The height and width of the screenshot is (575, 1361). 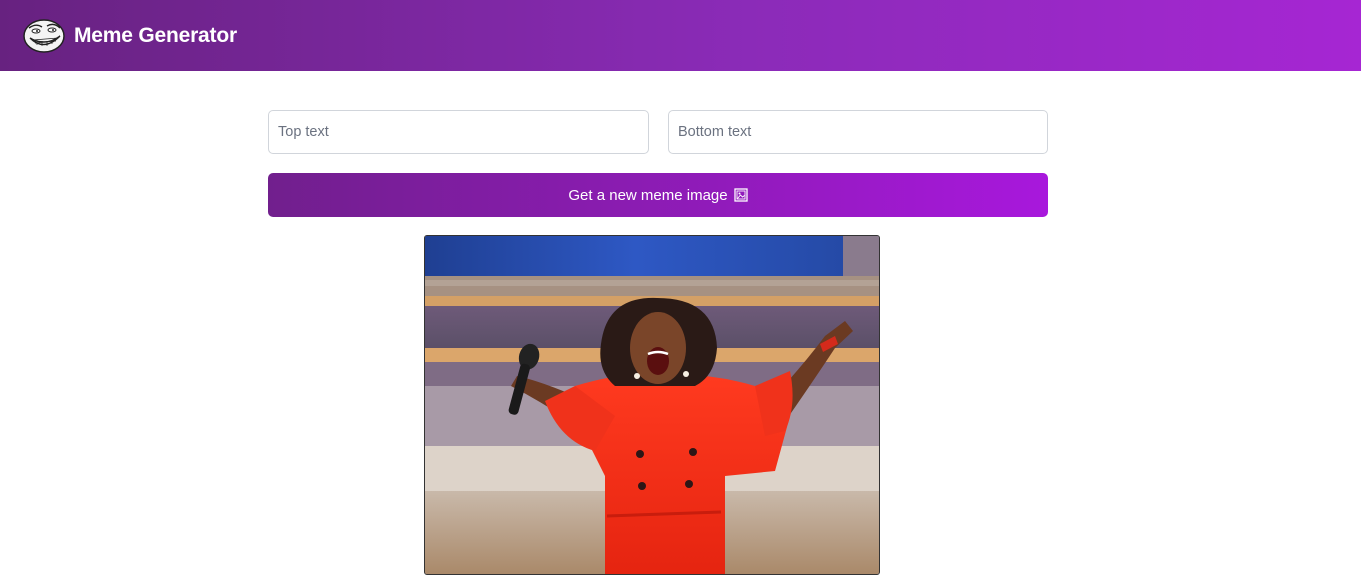 I want to click on framed-picture-icon, so click(x=740, y=195).